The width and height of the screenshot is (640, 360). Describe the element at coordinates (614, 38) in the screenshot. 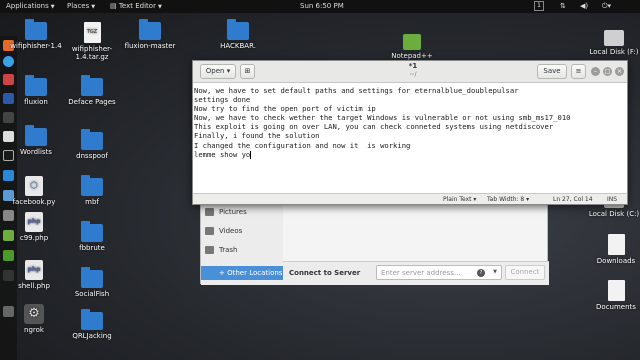

I see `disk-icon` at that location.